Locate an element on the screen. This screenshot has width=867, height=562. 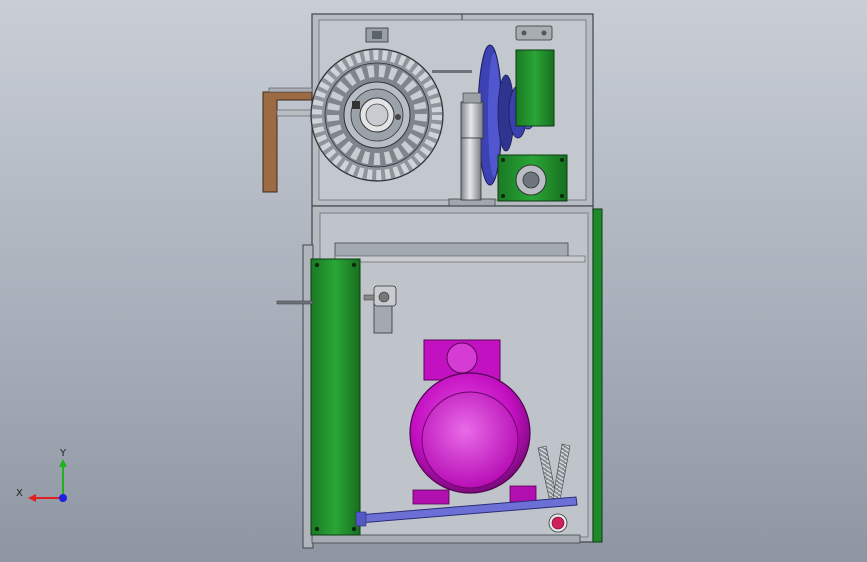
y-axis-label: Y is located at coordinates (63, 453).